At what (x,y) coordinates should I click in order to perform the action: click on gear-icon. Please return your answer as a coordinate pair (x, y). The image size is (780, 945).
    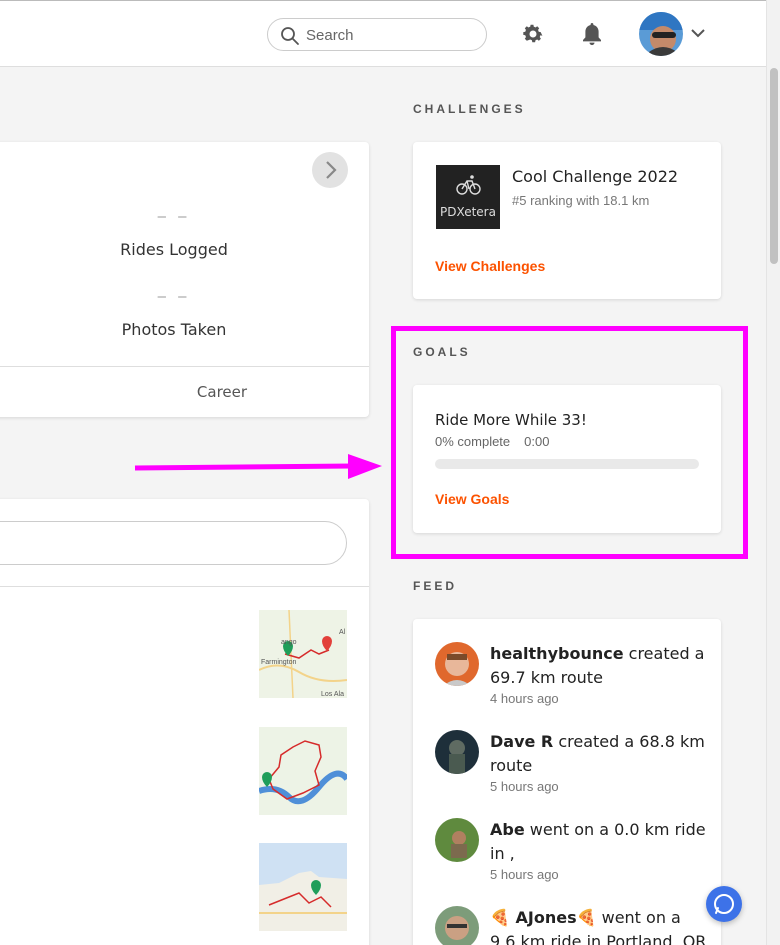
    Looking at the image, I should click on (533, 34).